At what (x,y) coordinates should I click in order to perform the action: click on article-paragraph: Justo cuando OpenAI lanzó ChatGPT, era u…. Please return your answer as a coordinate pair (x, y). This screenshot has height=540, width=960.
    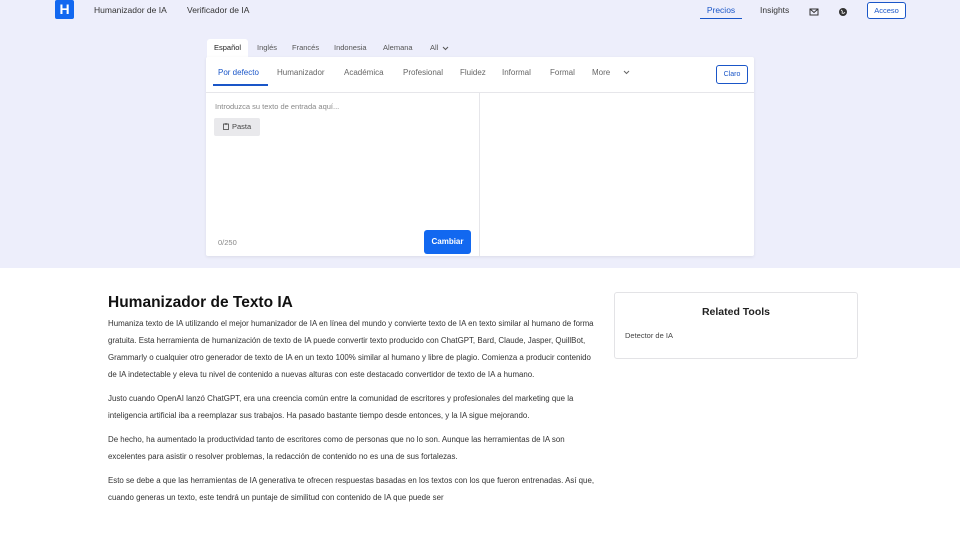
    Looking at the image, I should click on (341, 407).